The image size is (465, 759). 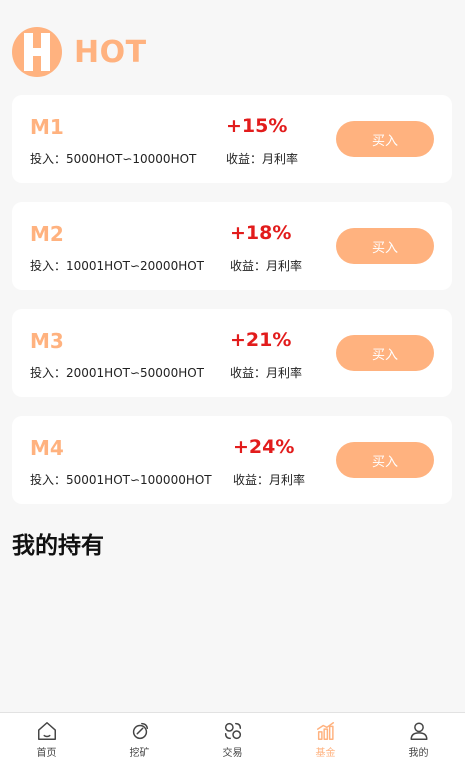 I want to click on tab-trade: 交易, so click(x=232, y=736).